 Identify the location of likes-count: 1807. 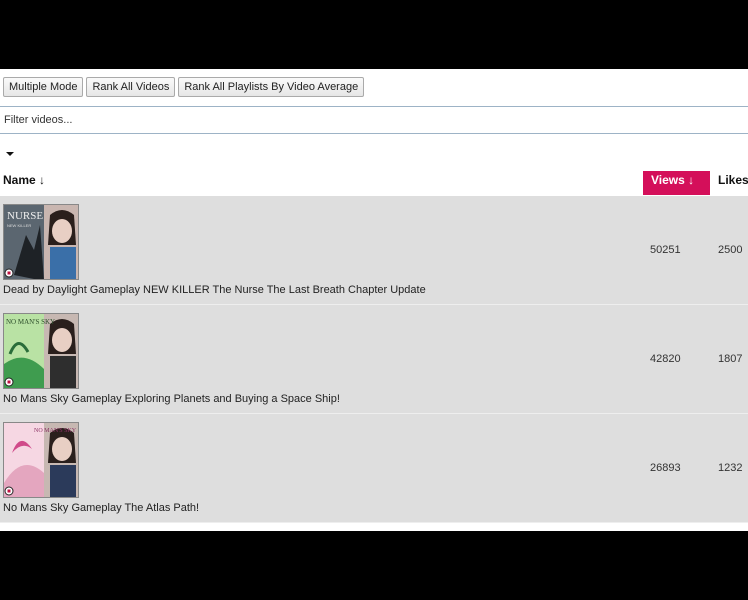
(730, 359).